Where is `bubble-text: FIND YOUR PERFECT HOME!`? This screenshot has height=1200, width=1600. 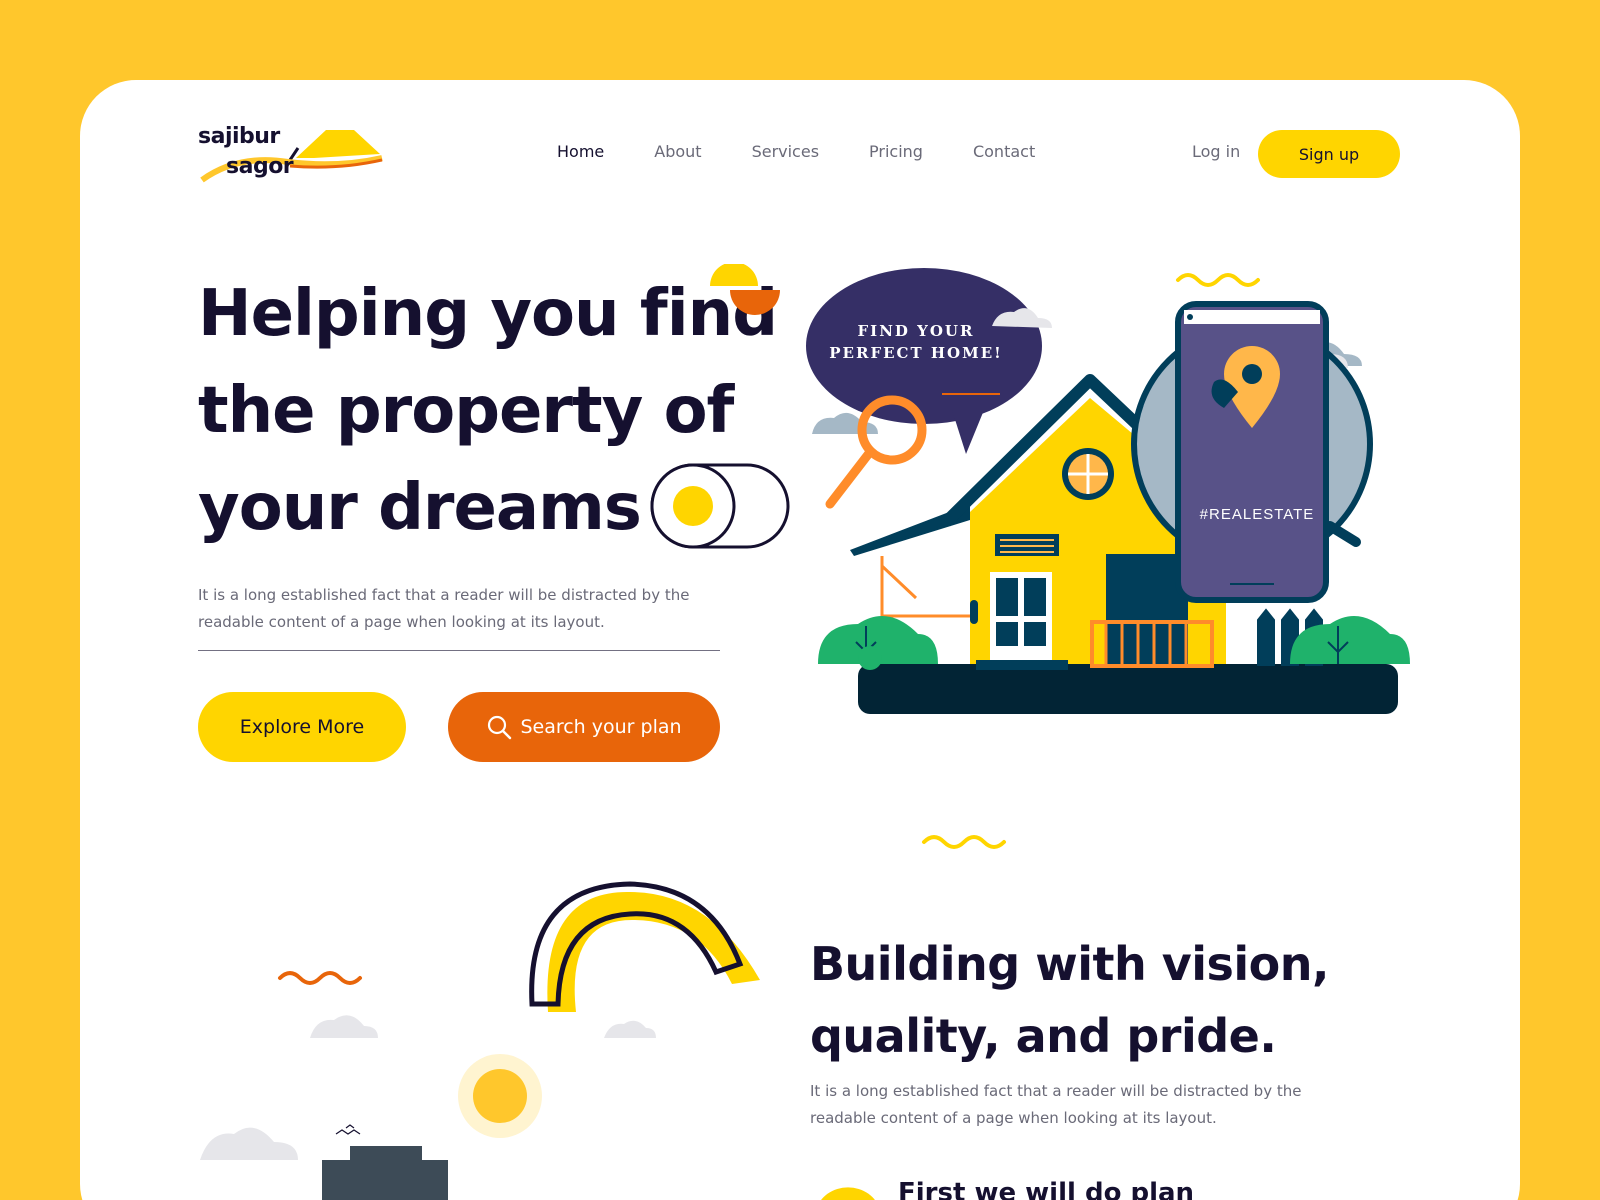 bubble-text: FIND YOUR PERFECT HOME! is located at coordinates (916, 342).